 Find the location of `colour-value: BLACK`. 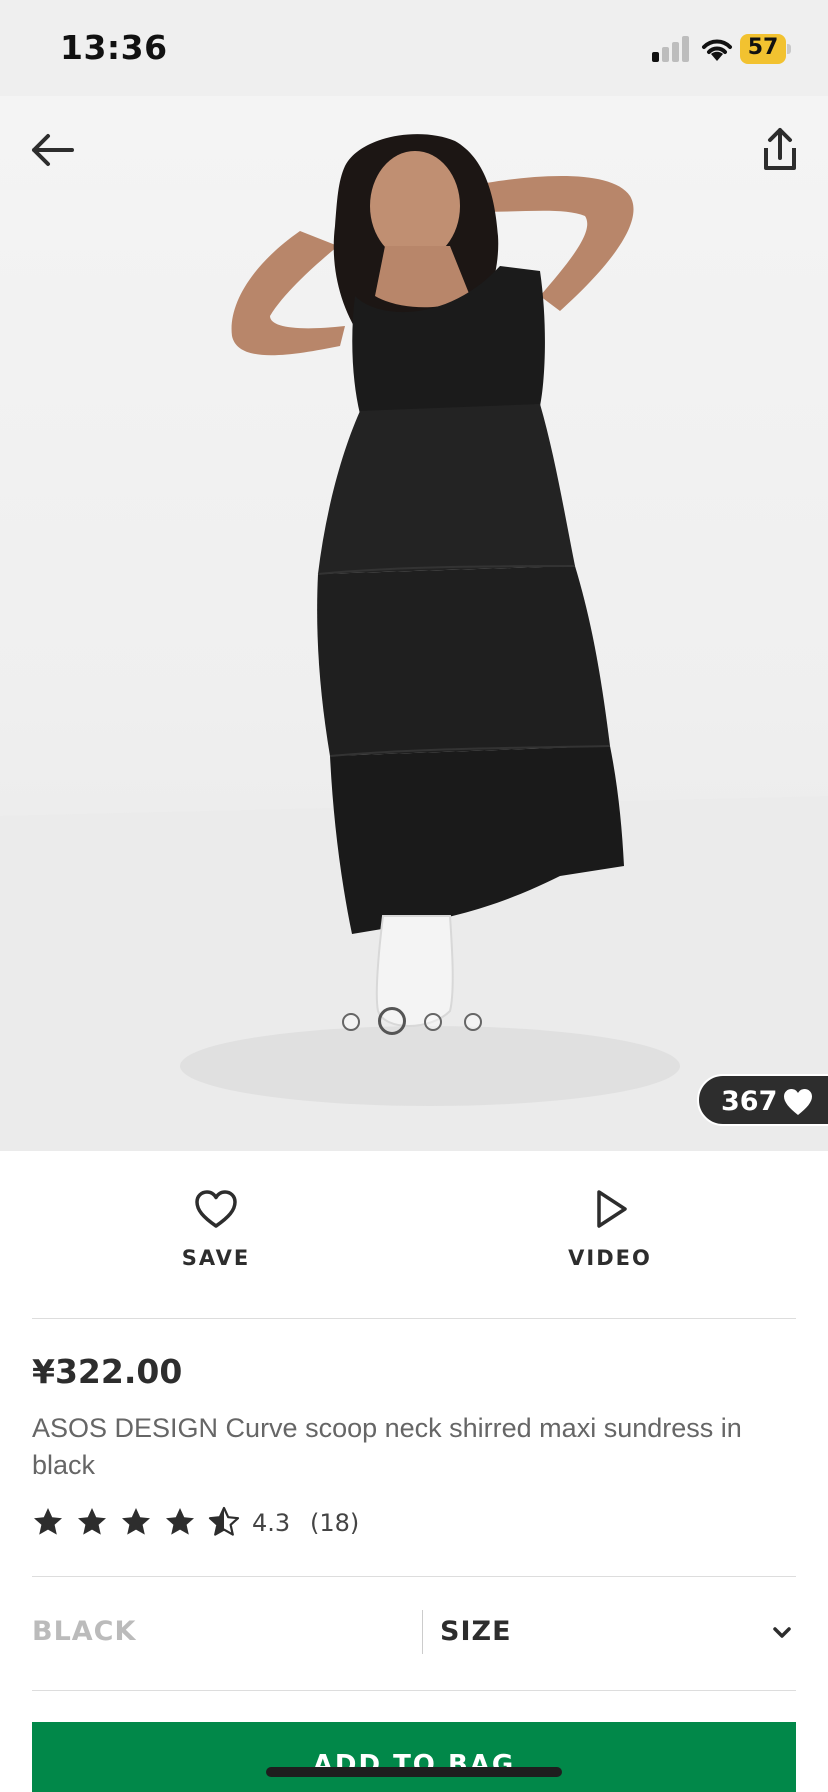

colour-value: BLACK is located at coordinates (84, 1631).